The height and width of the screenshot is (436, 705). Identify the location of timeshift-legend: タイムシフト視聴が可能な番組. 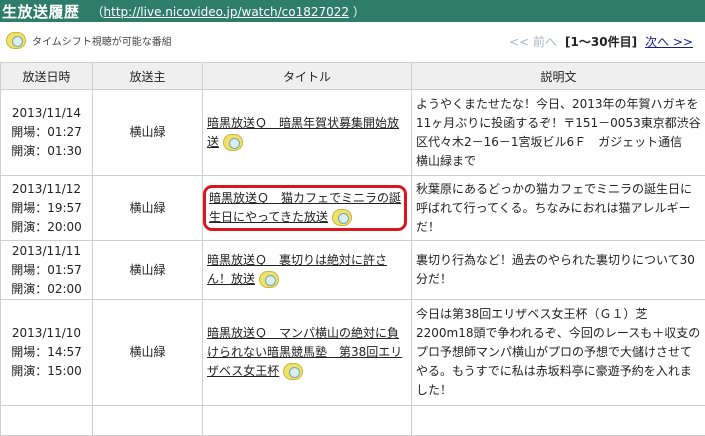
(89, 40).